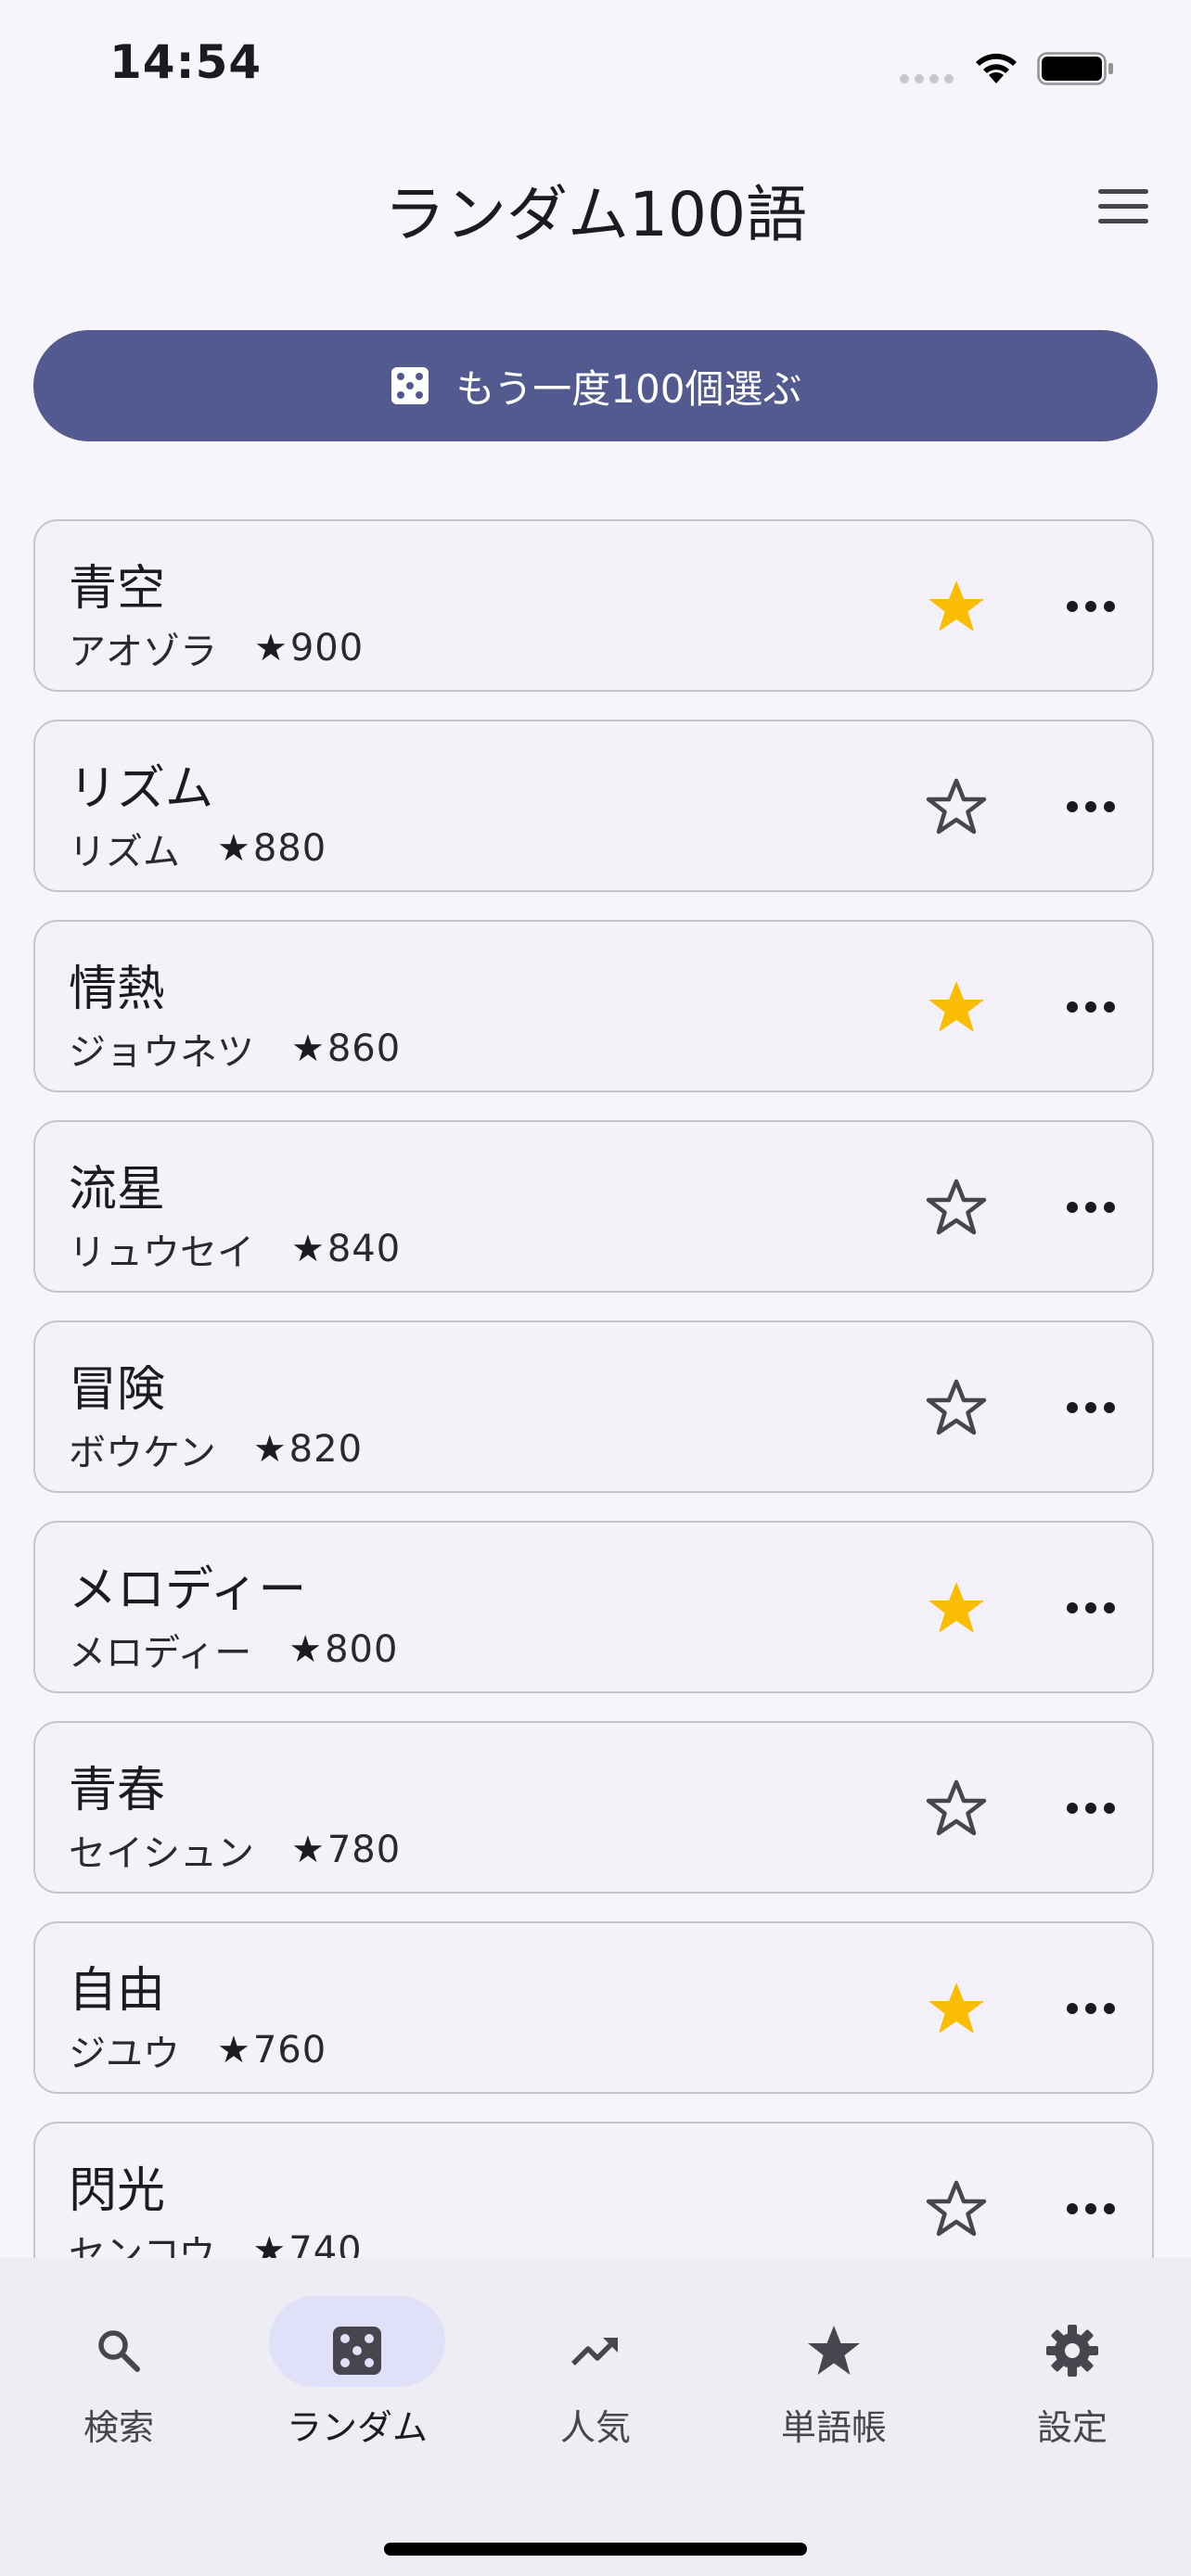 This screenshot has height=2576, width=1191. I want to click on word-title: 自由, so click(117, 1991).